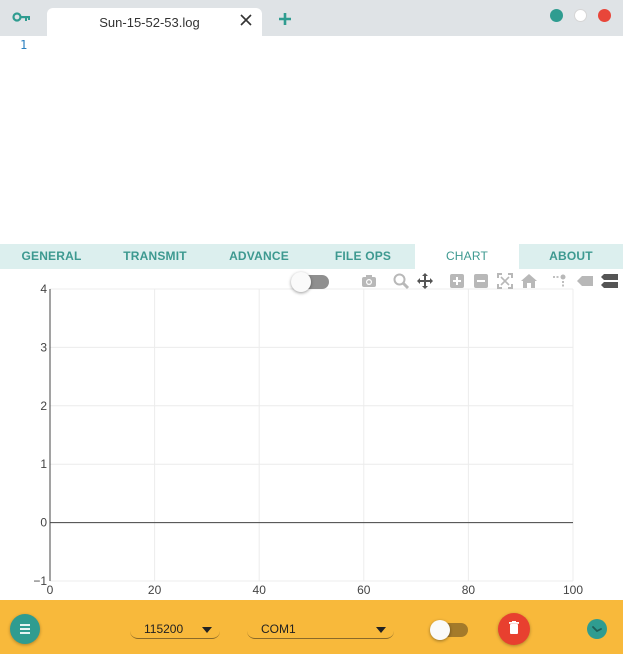 Image resolution: width=623 pixels, height=654 pixels. Describe the element at coordinates (43, 347) in the screenshot. I see `y-tick-label: 3` at that location.